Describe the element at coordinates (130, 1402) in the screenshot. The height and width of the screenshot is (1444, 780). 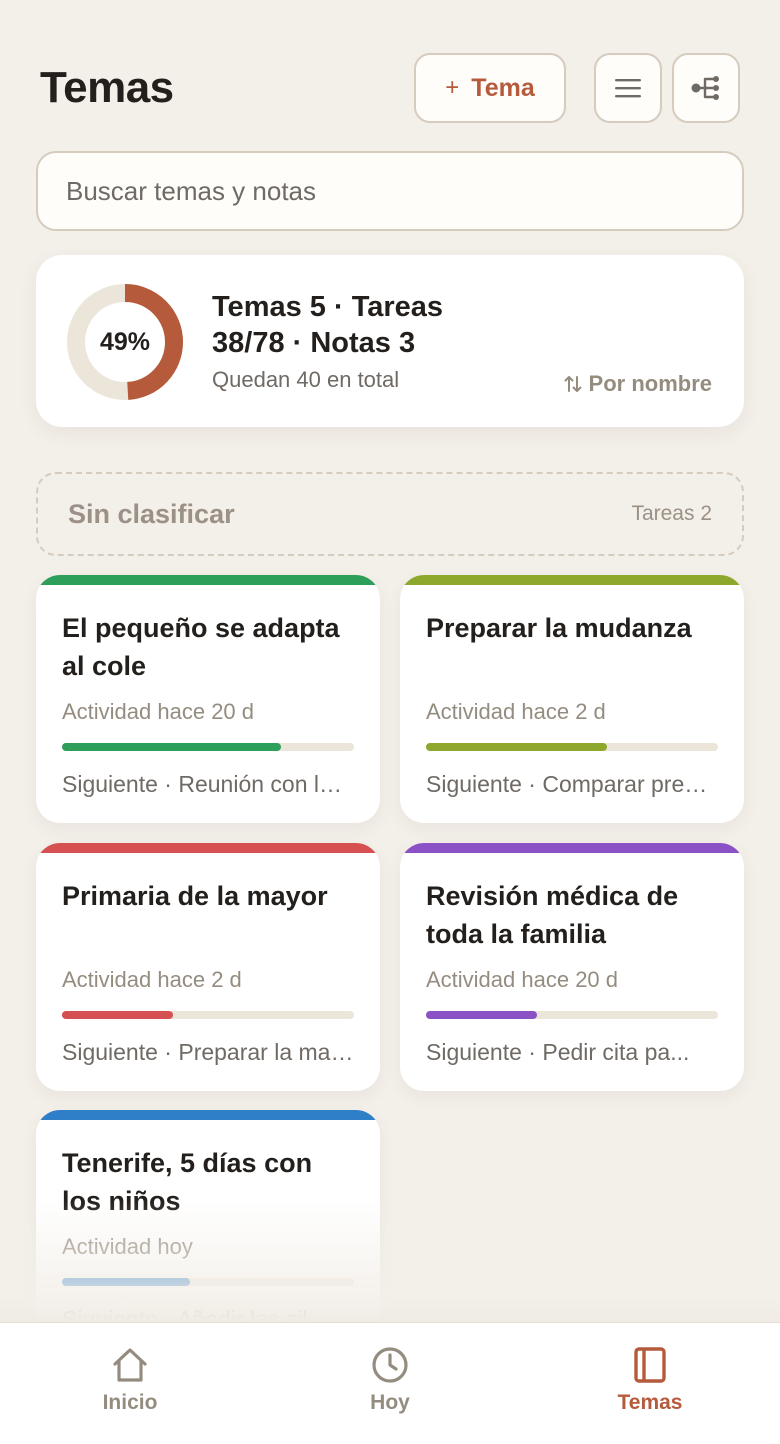
I see `tab-label: Inicio` at that location.